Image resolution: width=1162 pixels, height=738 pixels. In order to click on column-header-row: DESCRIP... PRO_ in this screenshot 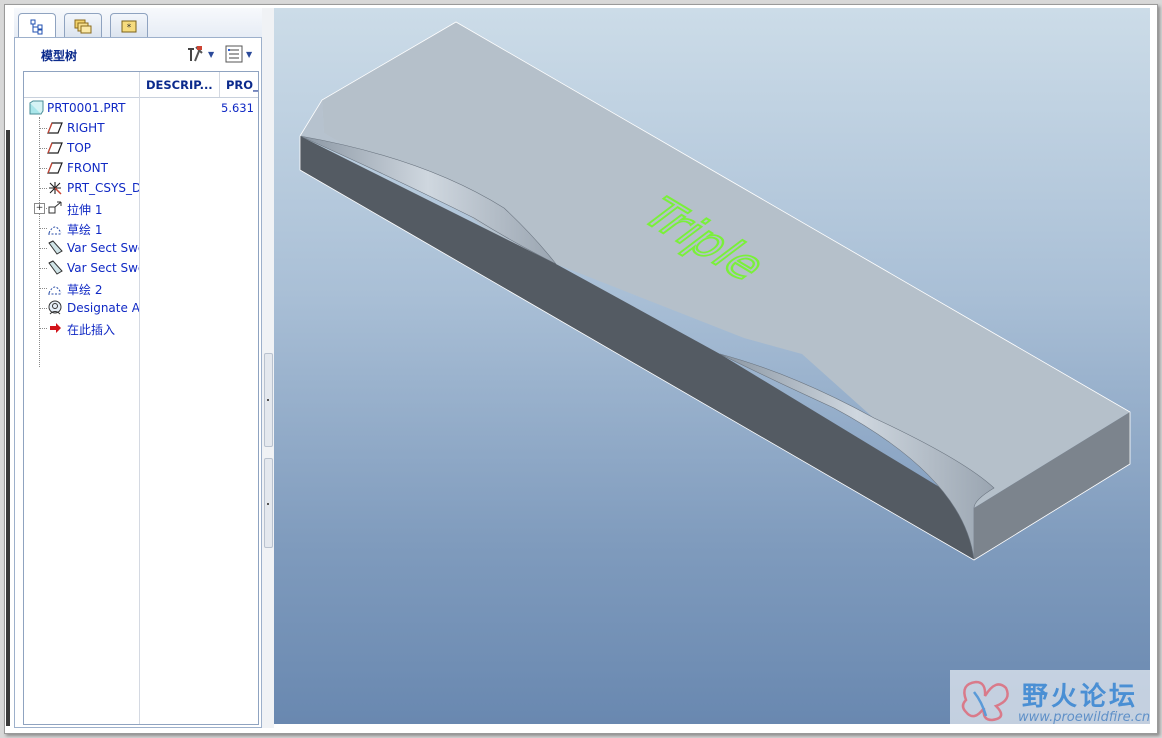, I will do `click(141, 85)`.